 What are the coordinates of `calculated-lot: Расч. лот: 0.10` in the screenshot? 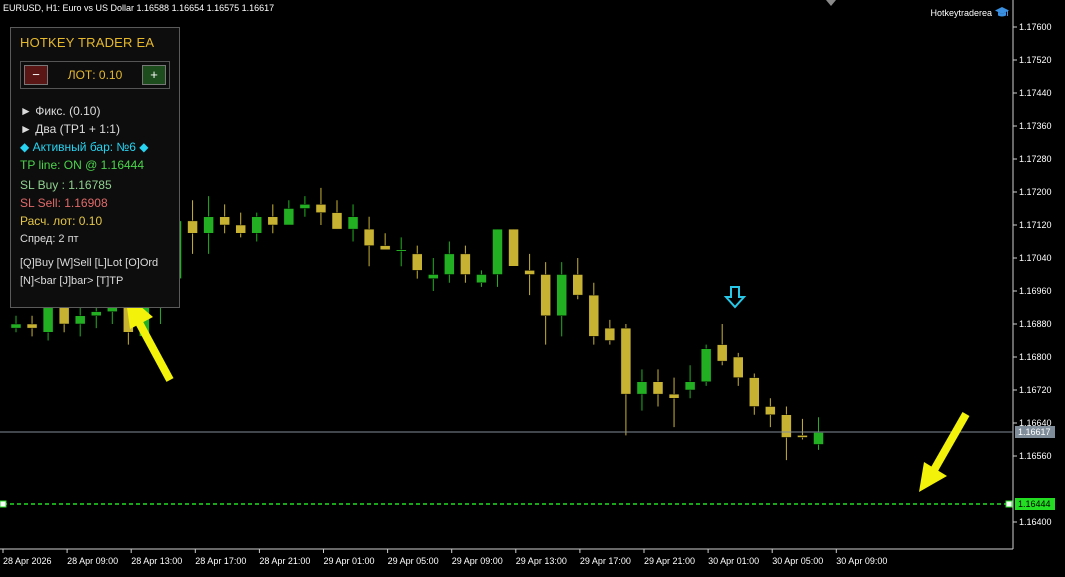 It's located at (61, 221).